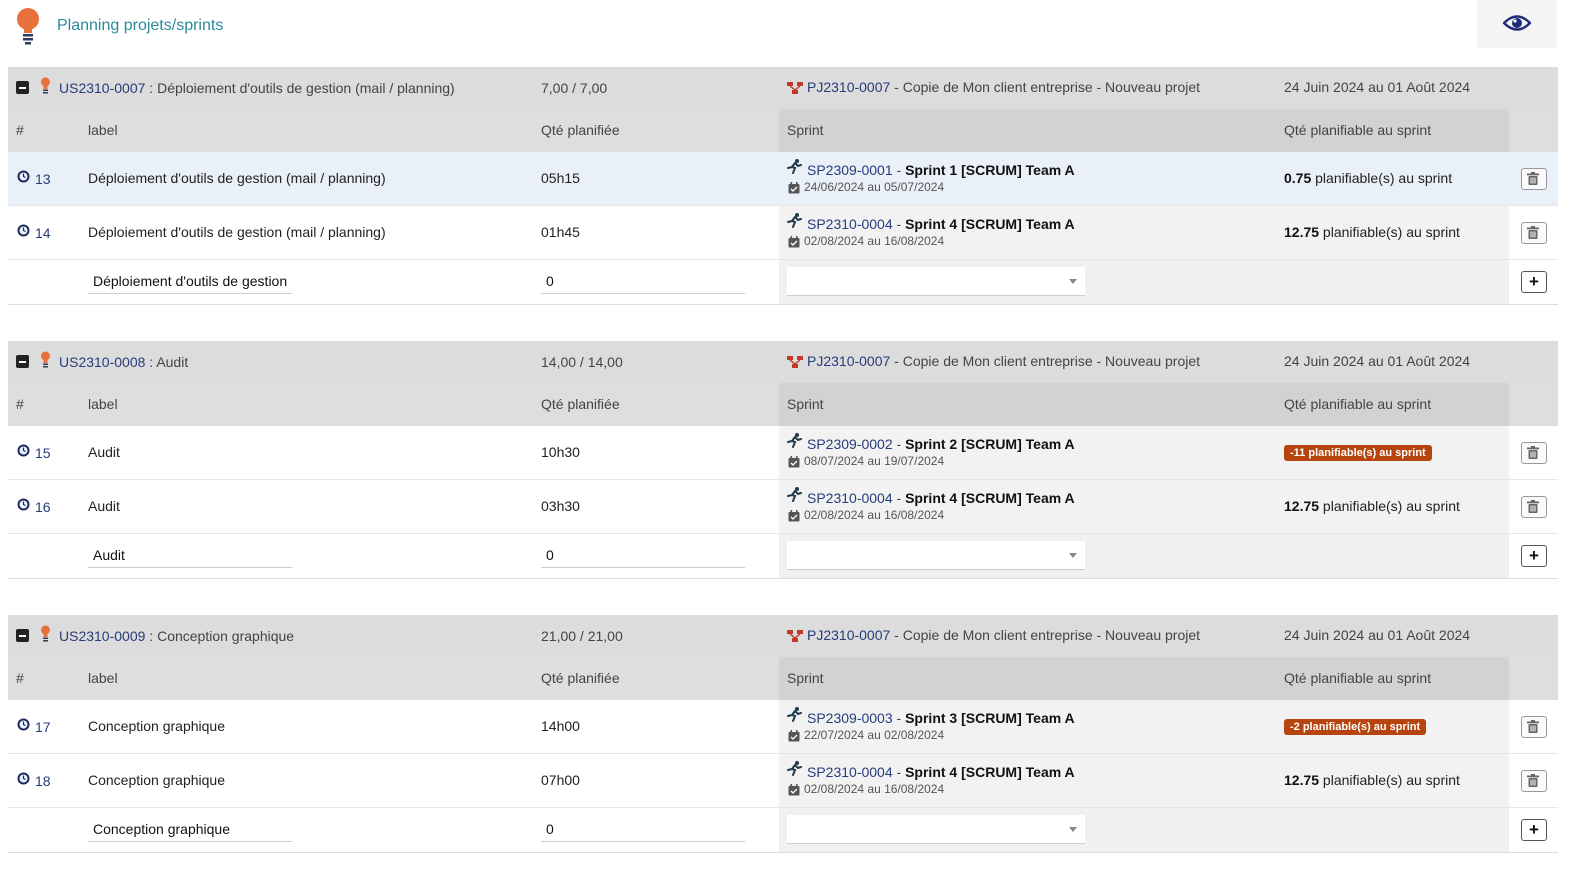  Describe the element at coordinates (850, 170) in the screenshot. I see `sprint-ref-link: SP2309-0001` at that location.